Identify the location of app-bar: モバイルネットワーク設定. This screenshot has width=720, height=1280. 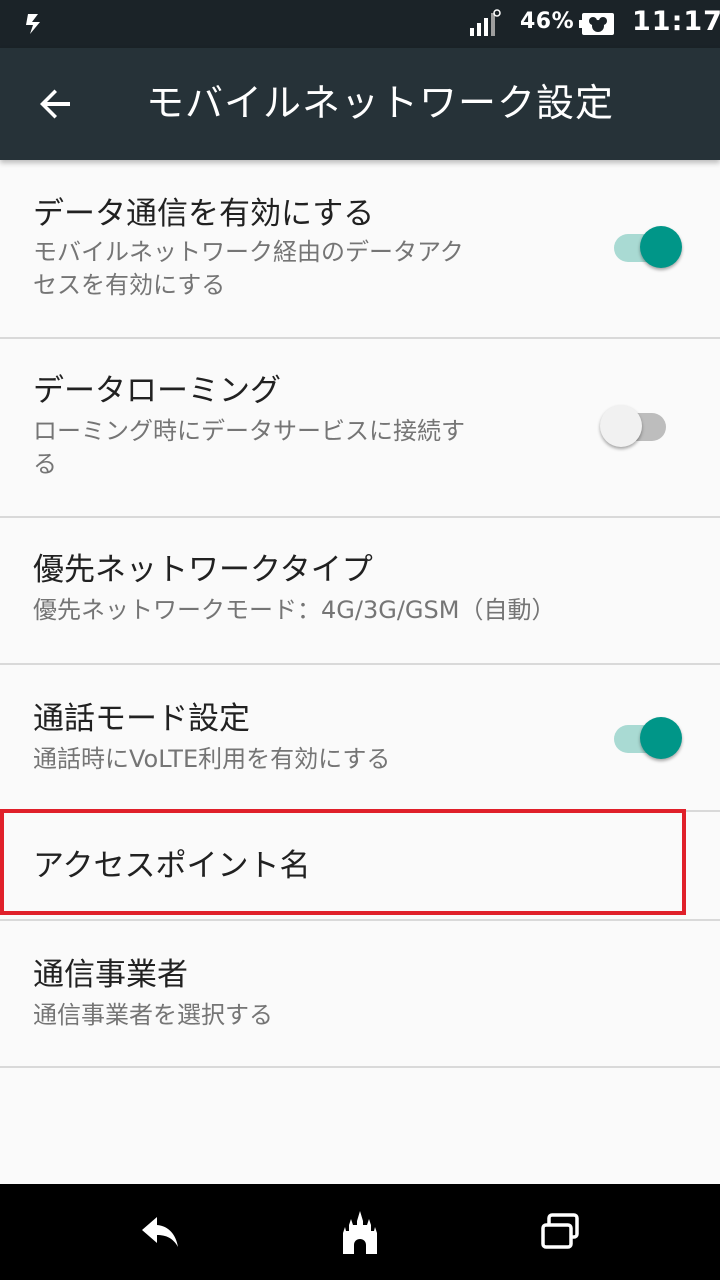
(360, 104).